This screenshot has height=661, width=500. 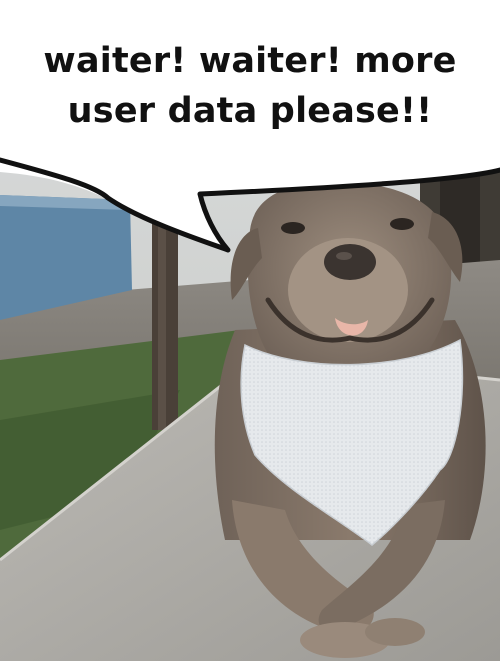 What do you see at coordinates (350, 262) in the screenshot?
I see `dog-nose` at bounding box center [350, 262].